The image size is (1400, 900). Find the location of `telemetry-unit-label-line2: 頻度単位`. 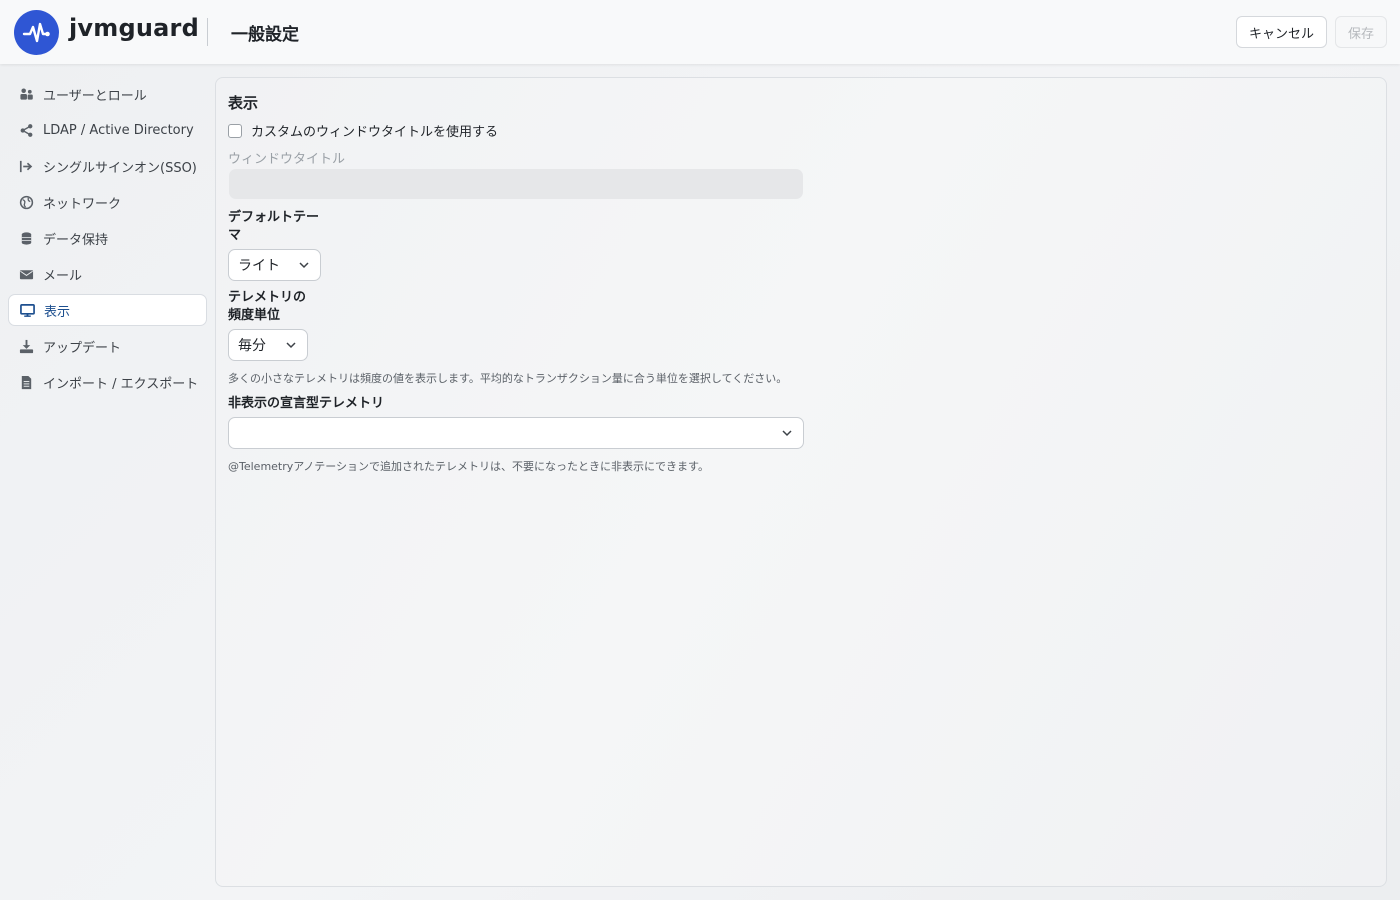

telemetry-unit-label-line2: 頻度単位 is located at coordinates (254, 315).